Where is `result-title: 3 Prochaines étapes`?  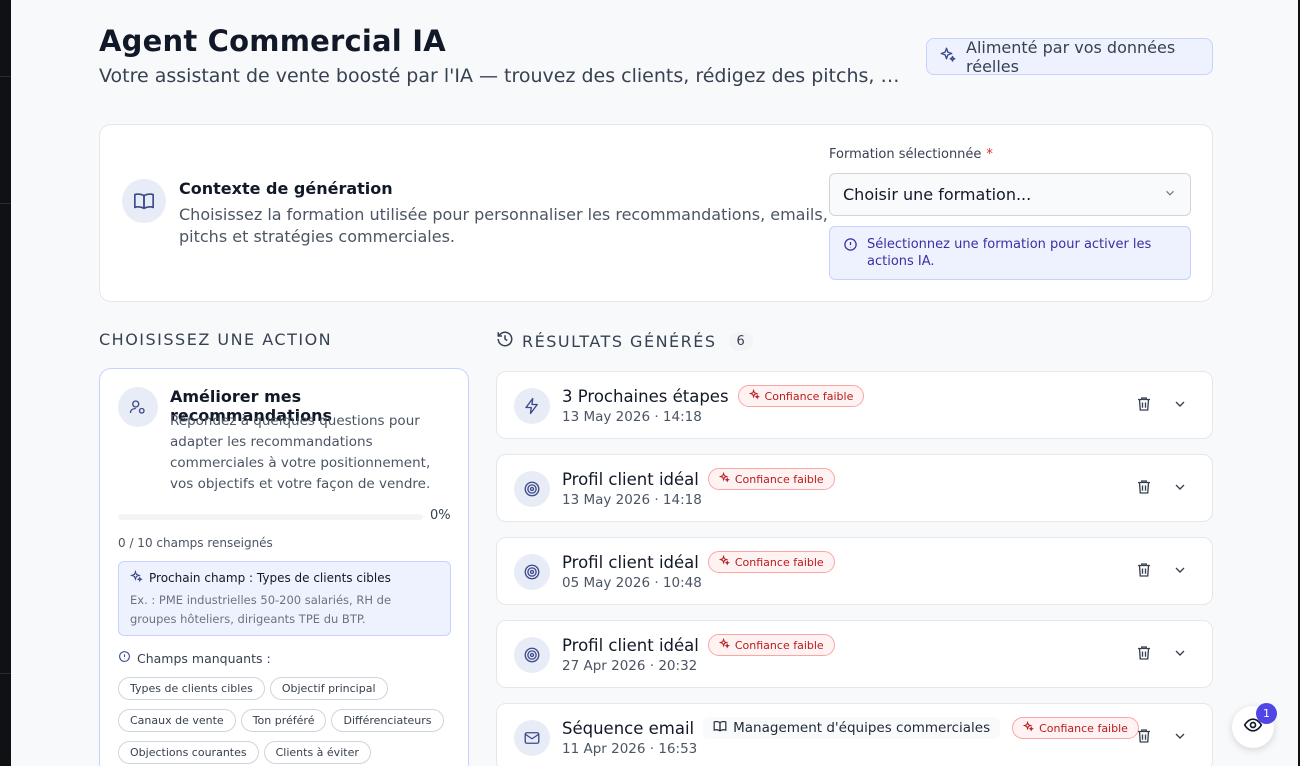
result-title: 3 Prochaines étapes is located at coordinates (645, 396).